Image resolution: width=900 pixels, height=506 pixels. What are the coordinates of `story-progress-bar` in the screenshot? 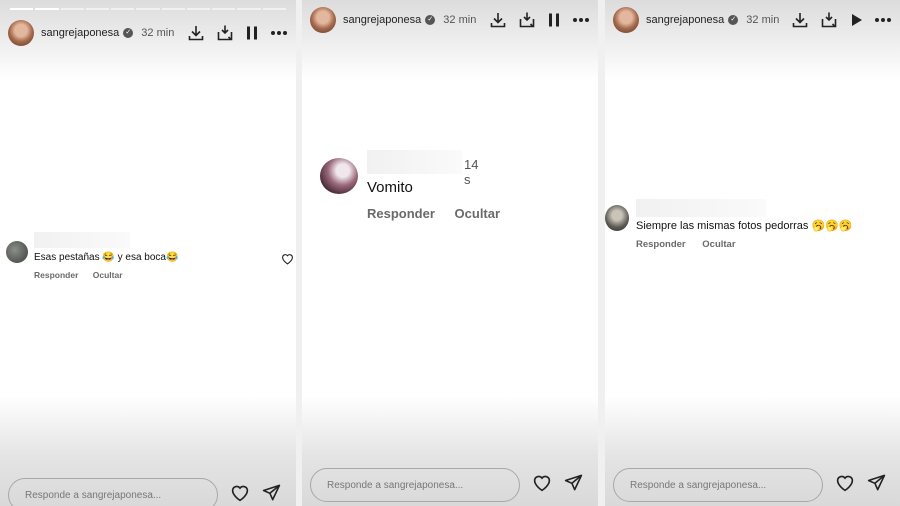 It's located at (148, 9).